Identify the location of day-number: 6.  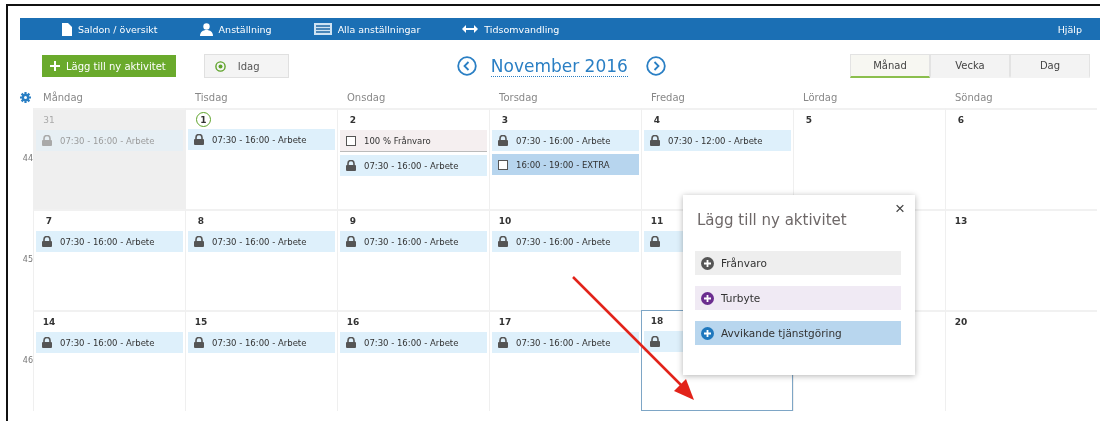
(961, 120).